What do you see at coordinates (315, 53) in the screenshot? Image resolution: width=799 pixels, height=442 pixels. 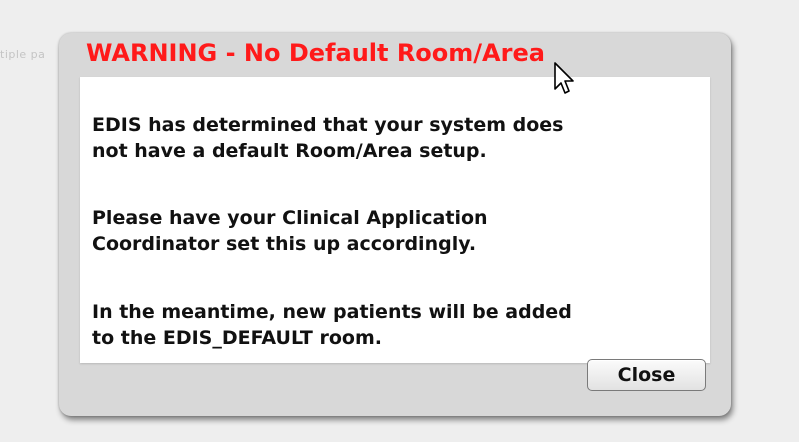 I see `dialog-title: WARNING - No Default Room/Area` at bounding box center [315, 53].